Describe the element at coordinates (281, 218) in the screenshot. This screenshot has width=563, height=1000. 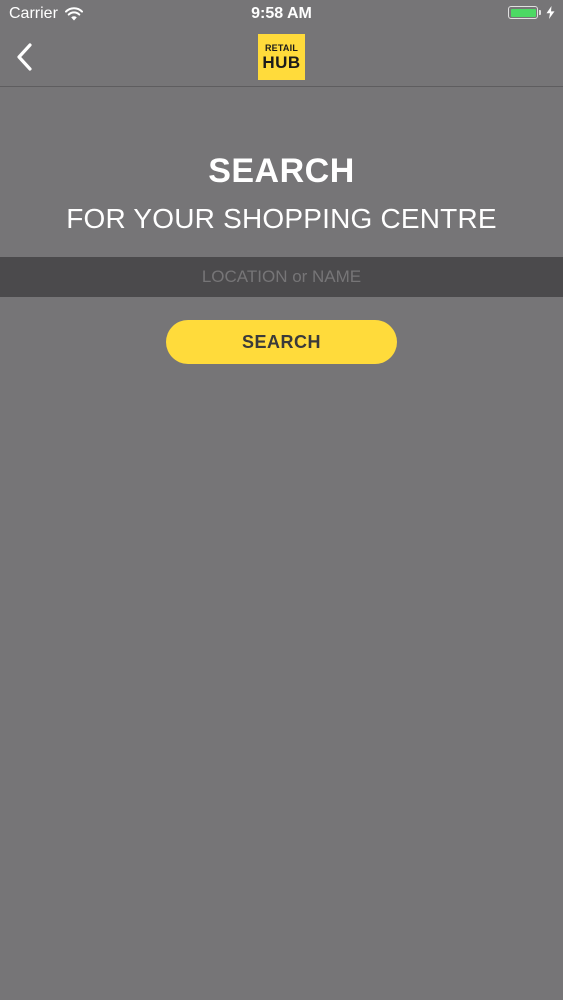
I see `page-subtitle: FOR YOUR SHOPPING CENTRE` at that location.